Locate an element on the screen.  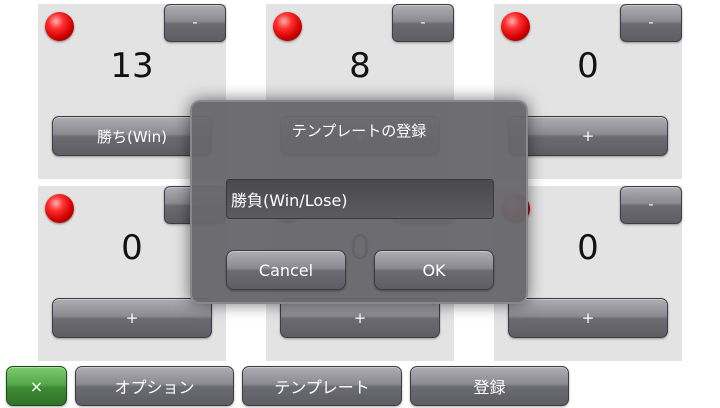
template-button: テンプレート is located at coordinates (322, 386).